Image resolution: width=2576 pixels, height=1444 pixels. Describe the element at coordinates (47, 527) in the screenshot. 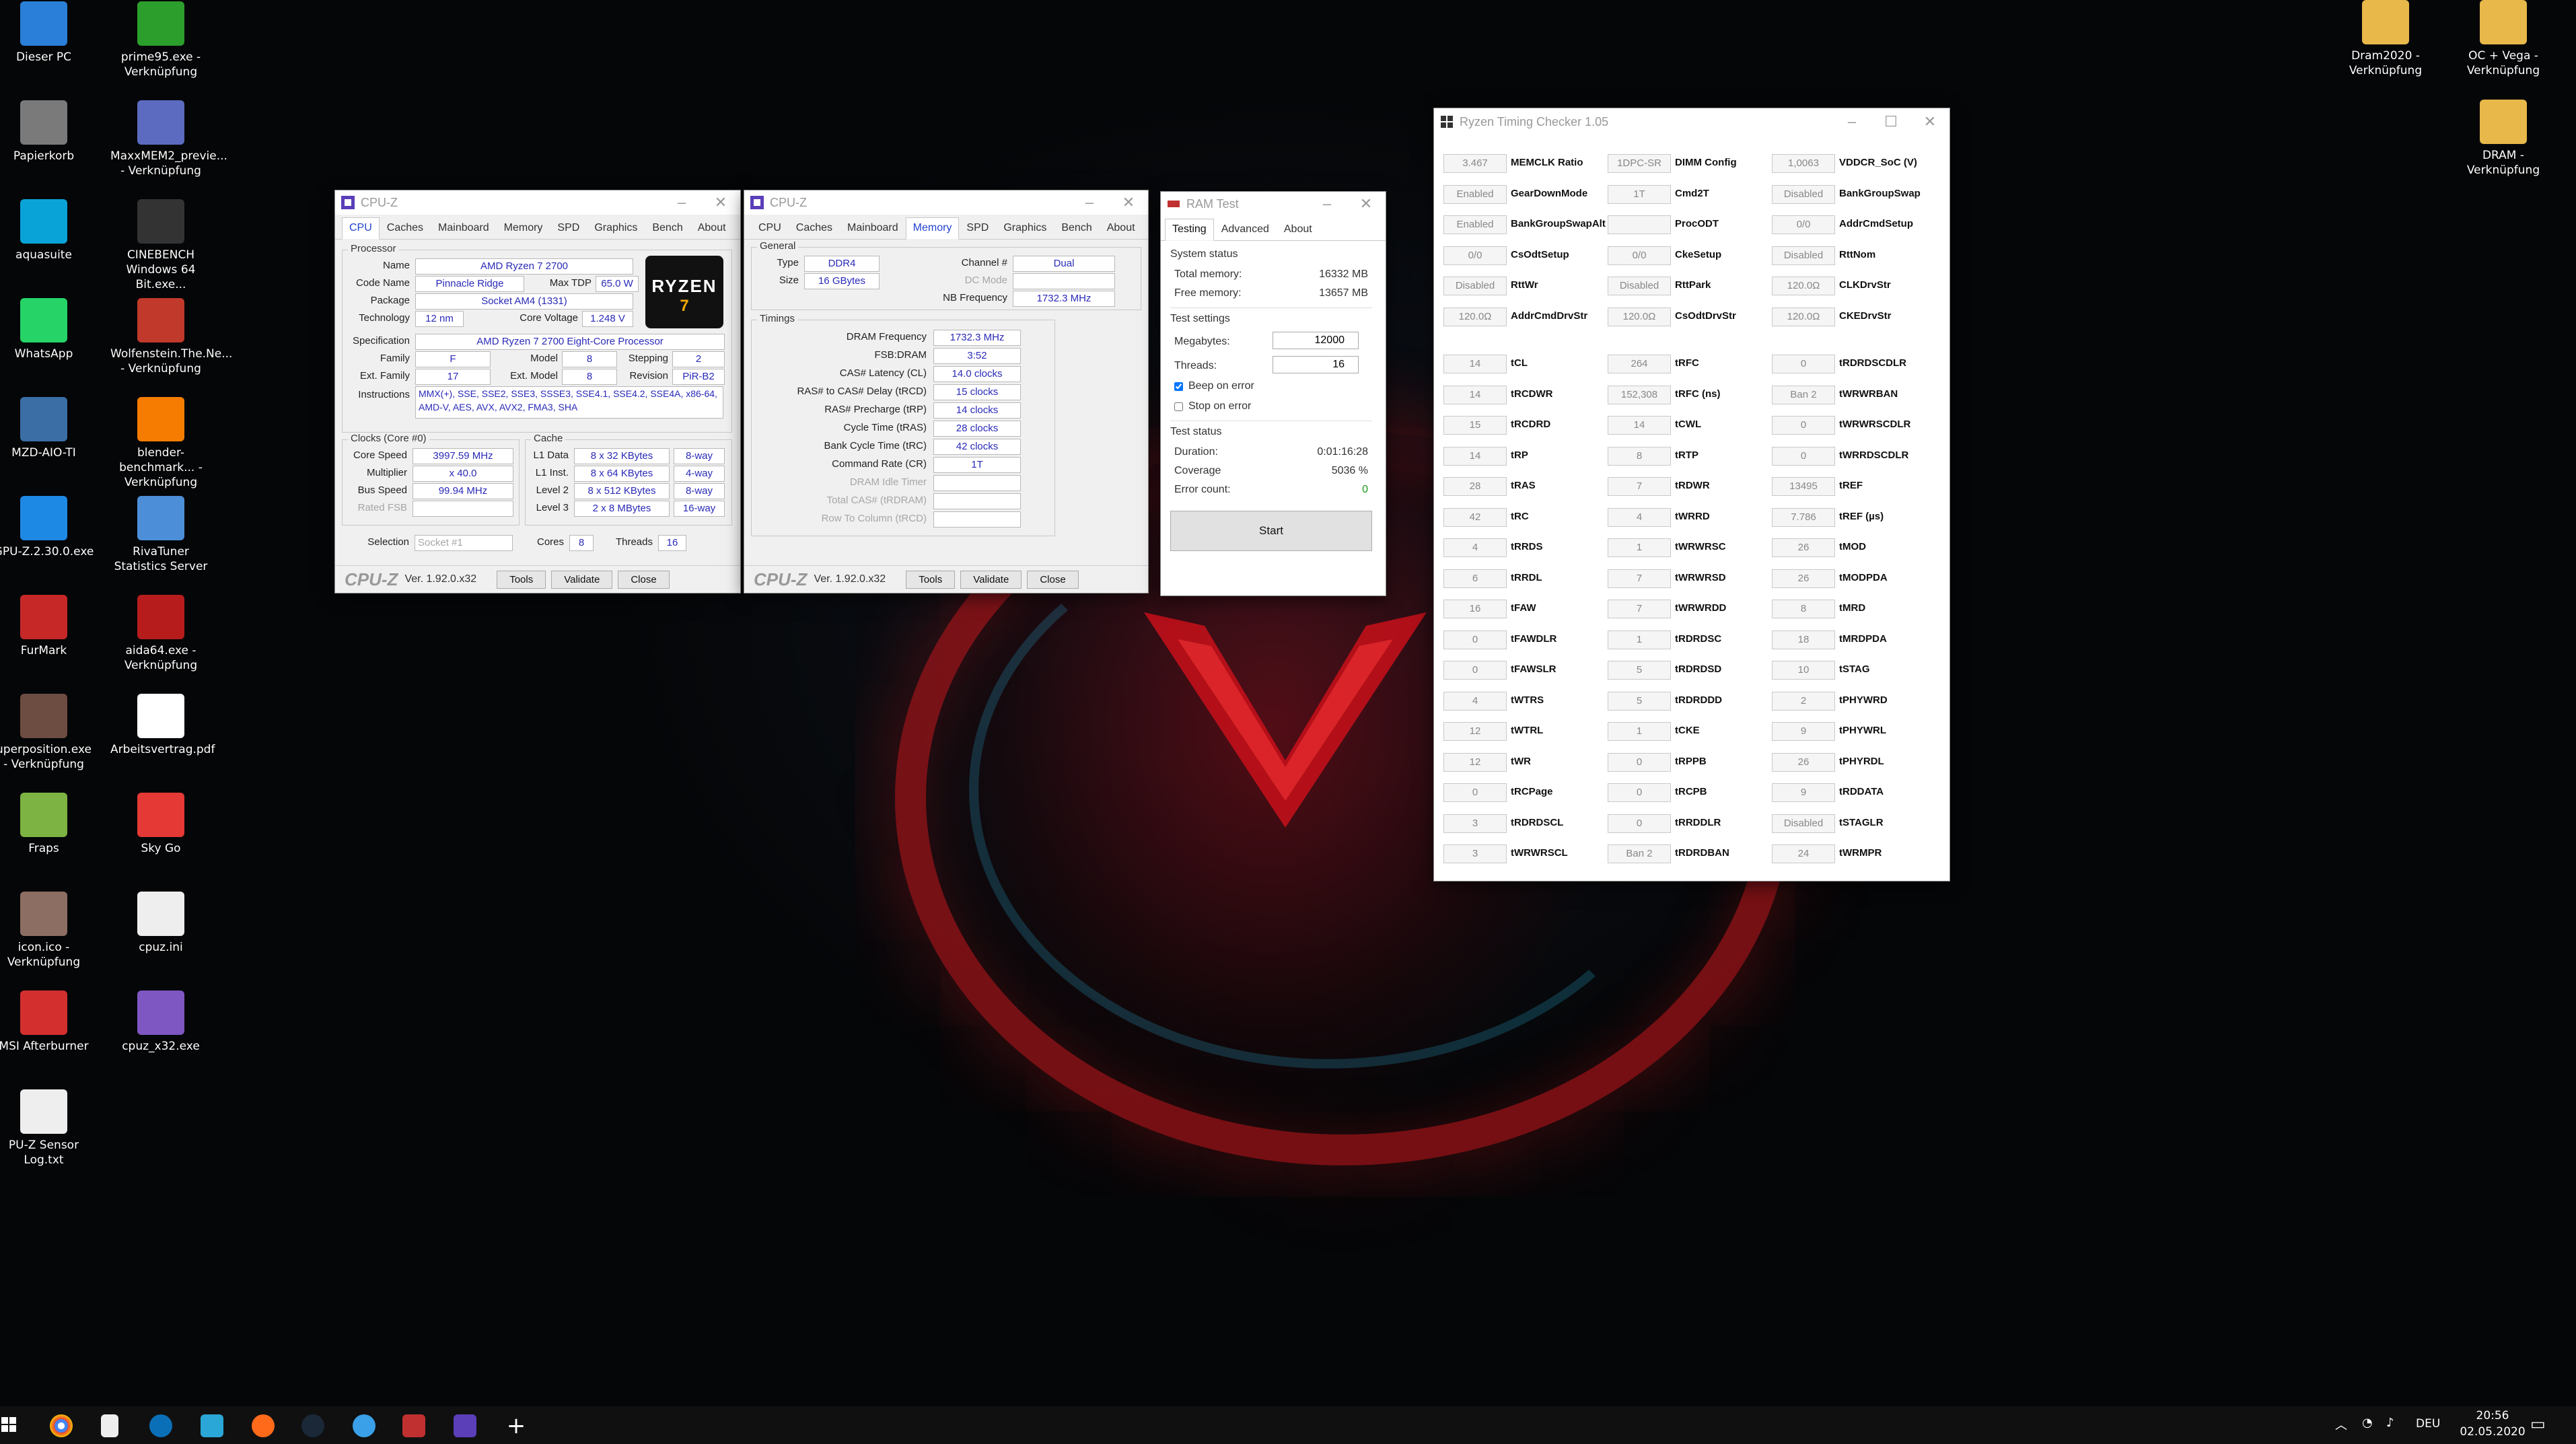

I see `desktop-icon: GPU-Z.2.30.0.exe` at that location.